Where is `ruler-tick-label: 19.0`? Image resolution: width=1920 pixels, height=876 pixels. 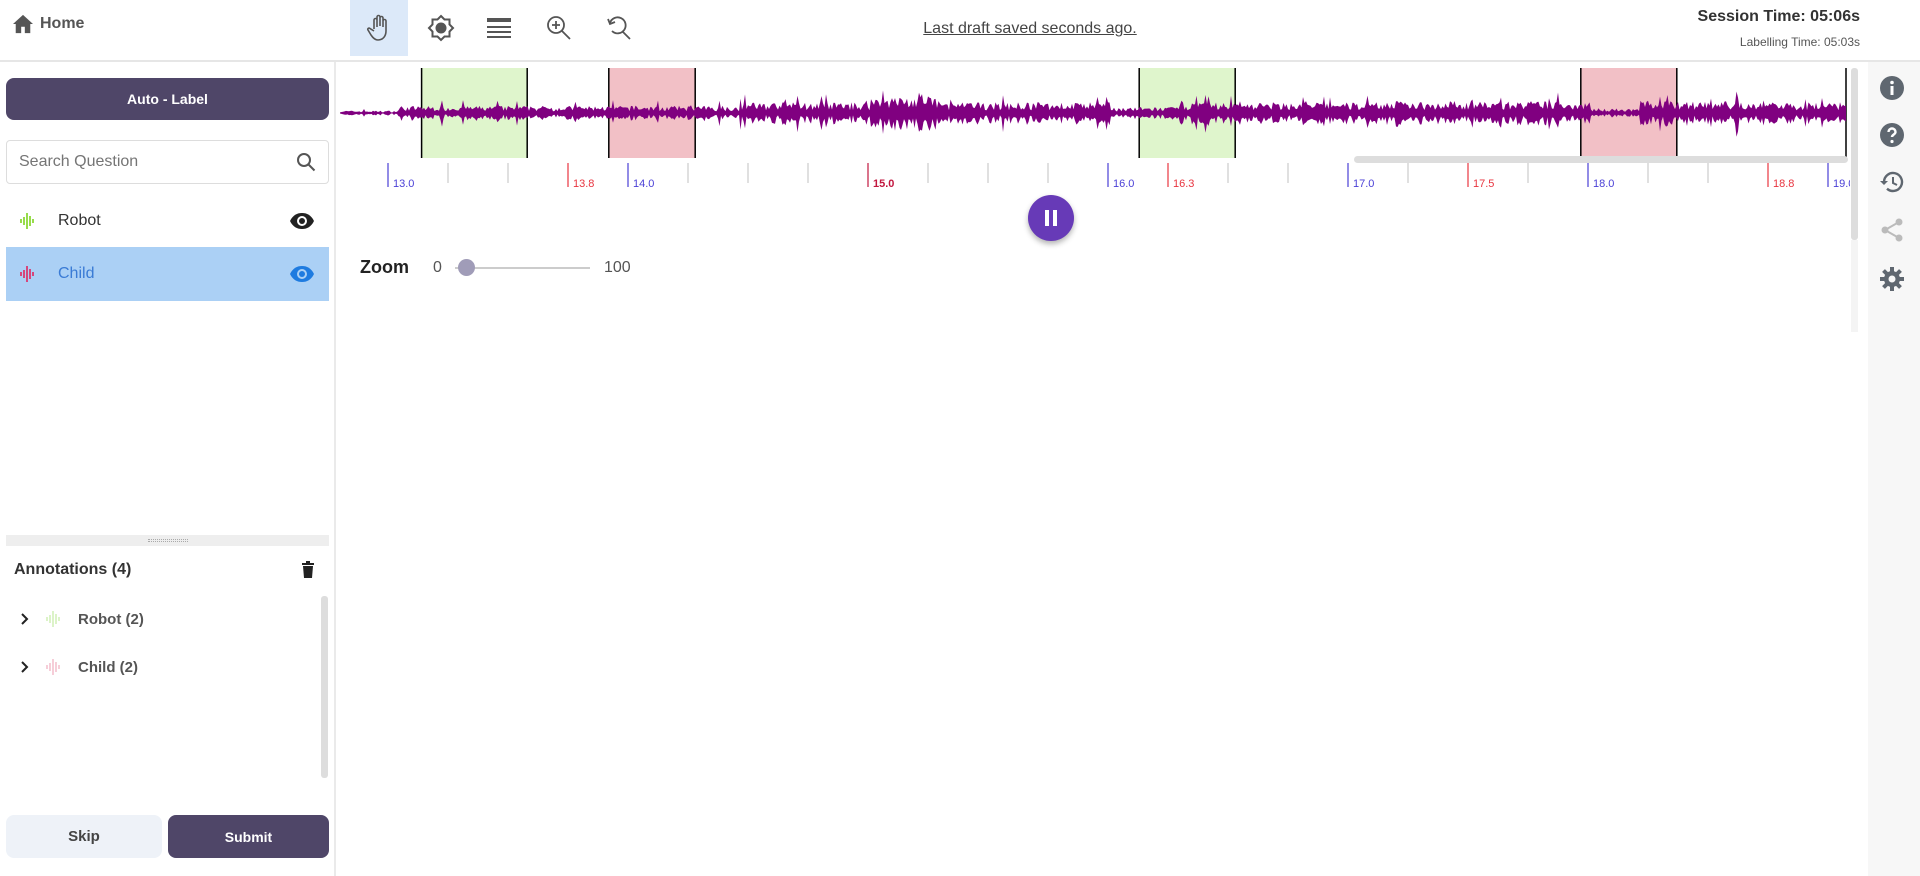 ruler-tick-label: 19.0 is located at coordinates (1841, 184).